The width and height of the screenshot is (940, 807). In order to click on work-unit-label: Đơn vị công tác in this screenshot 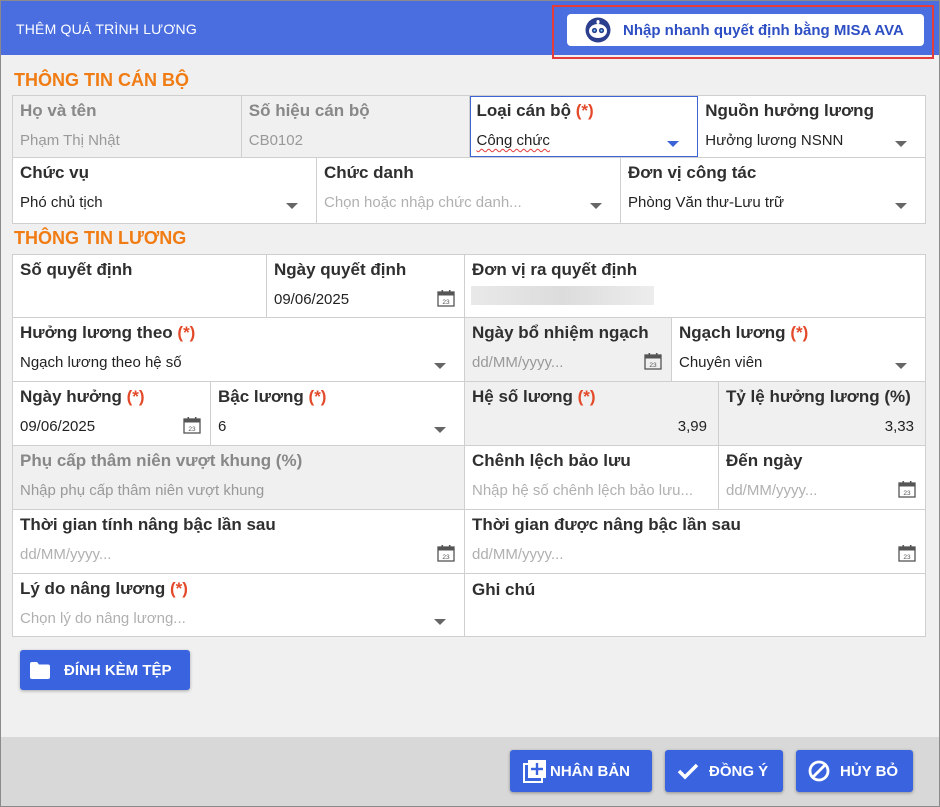, I will do `click(692, 172)`.